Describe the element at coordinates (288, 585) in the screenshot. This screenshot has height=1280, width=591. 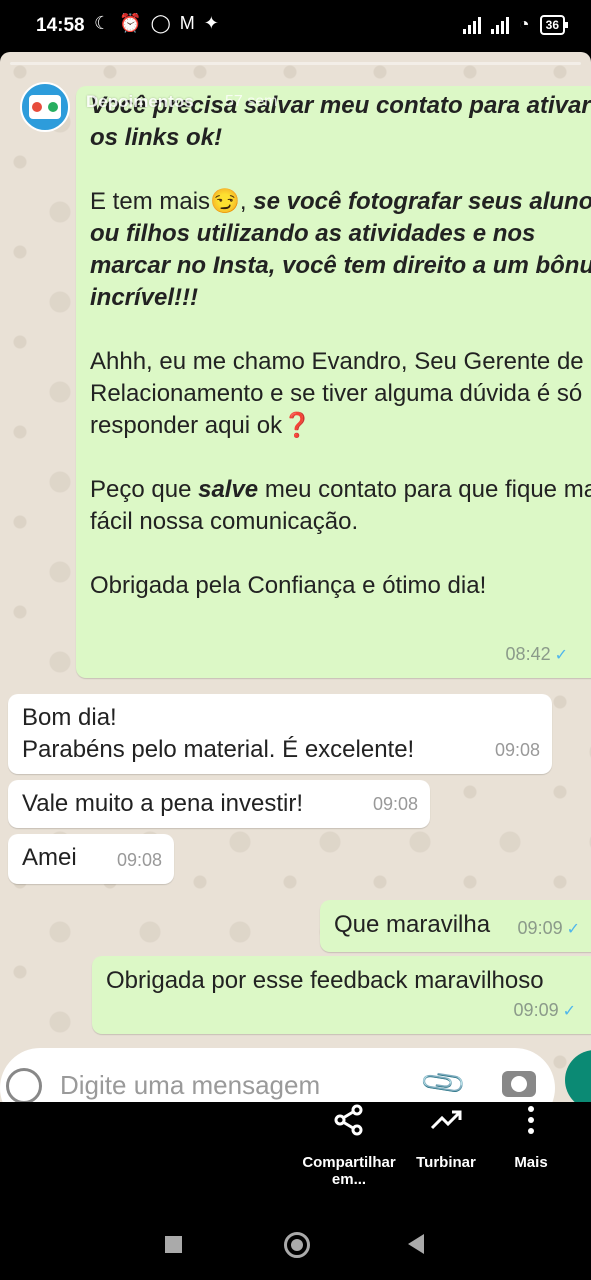
I see `message-text-run: Obrigada pela Confiança e ótimo dia!` at that location.